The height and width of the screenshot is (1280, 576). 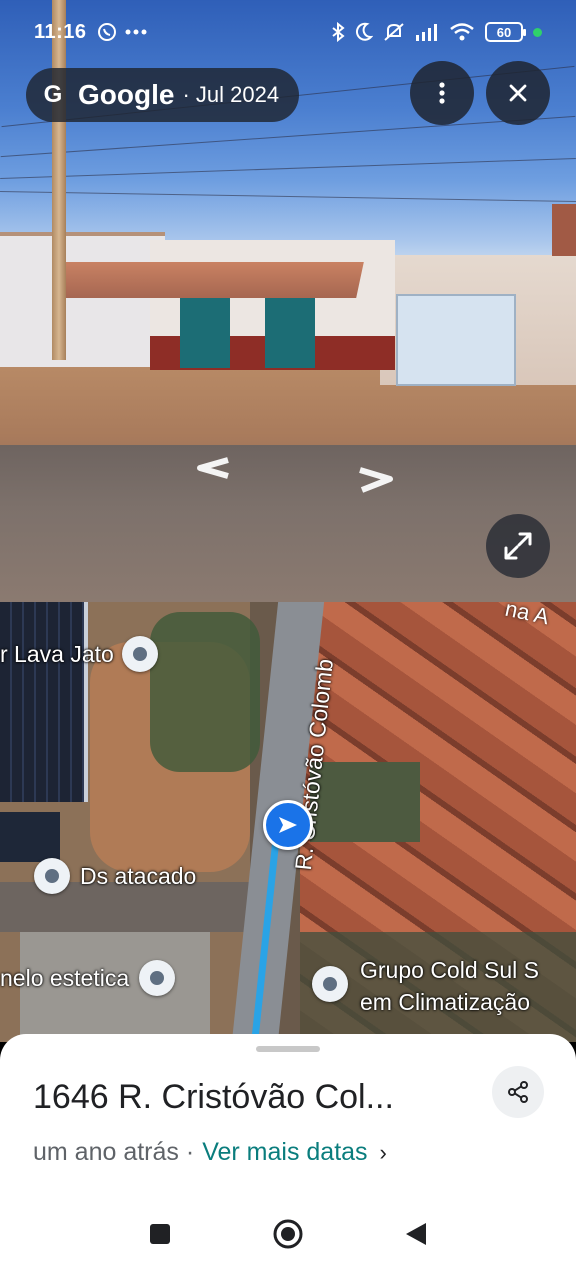 I want to click on back-button, so click(x=416, y=1234).